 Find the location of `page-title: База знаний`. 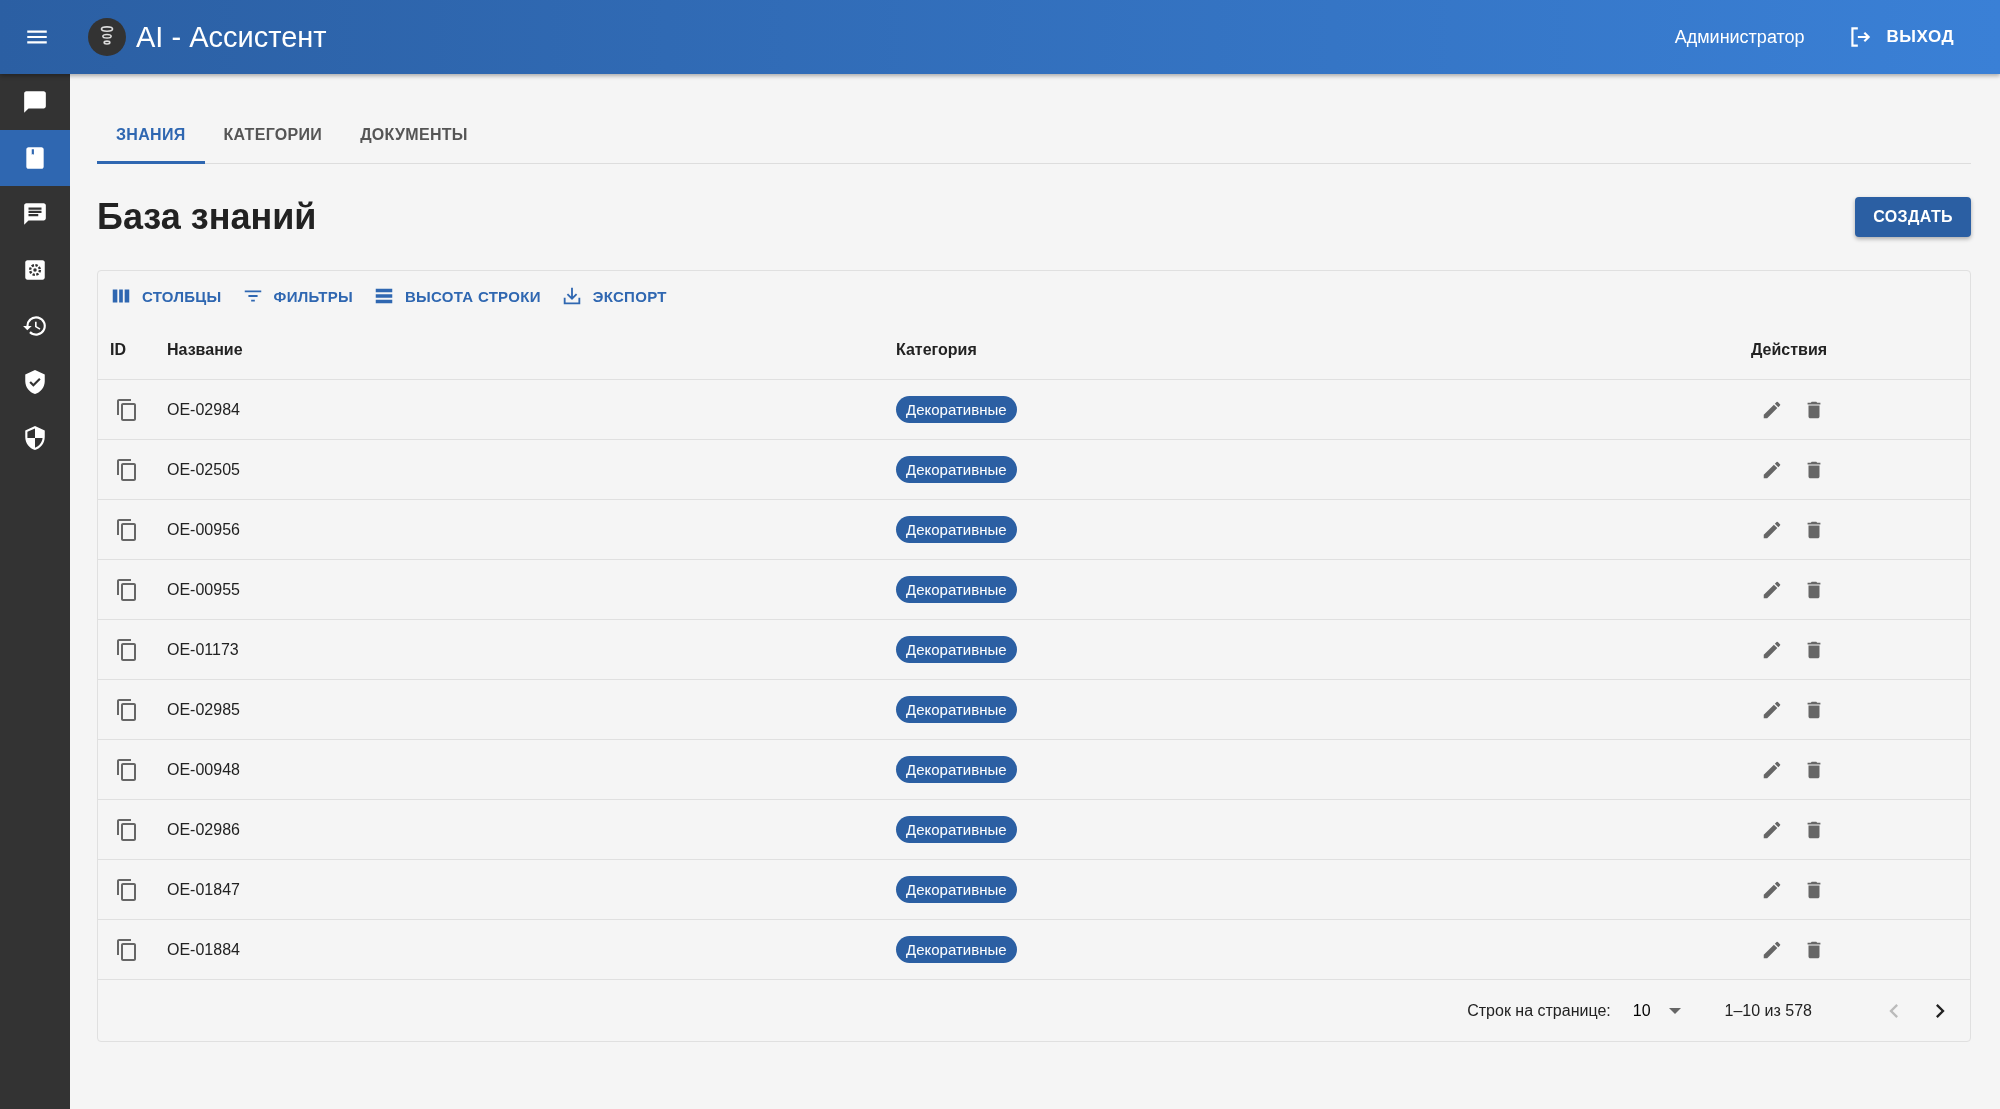

page-title: База знаний is located at coordinates (207, 217).